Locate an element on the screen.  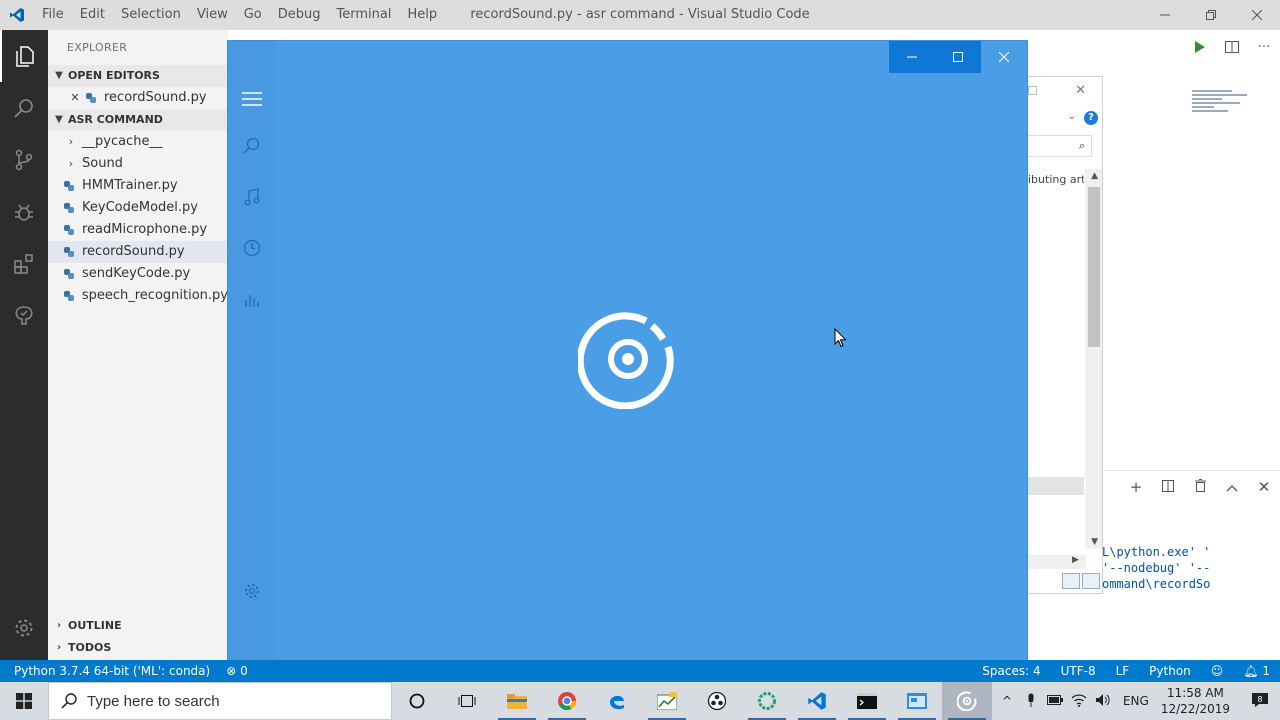
groove-nav-pane is located at coordinates (252, 357).